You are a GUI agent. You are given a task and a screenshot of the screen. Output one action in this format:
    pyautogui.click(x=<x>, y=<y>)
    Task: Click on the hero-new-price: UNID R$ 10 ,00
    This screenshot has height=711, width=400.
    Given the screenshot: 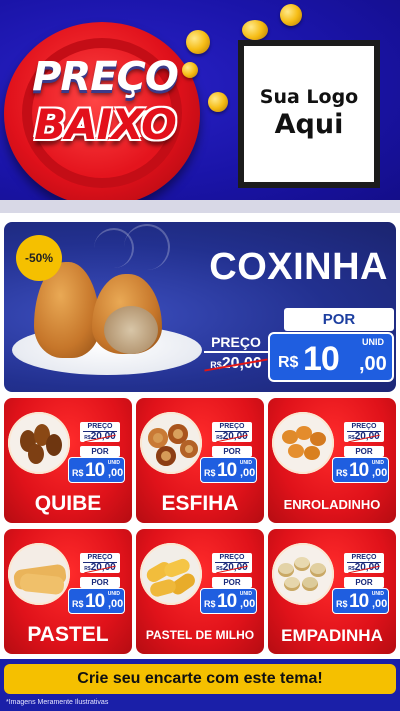 What is the action you would take?
    pyautogui.click(x=331, y=357)
    